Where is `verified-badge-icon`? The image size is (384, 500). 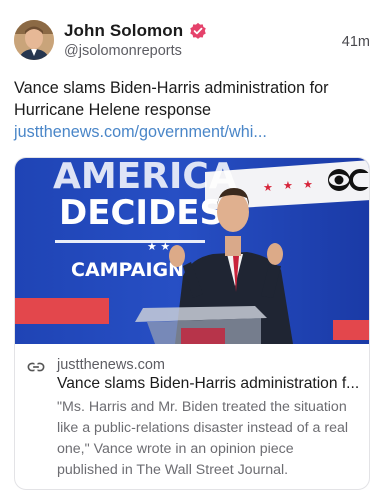 verified-badge-icon is located at coordinates (198, 30).